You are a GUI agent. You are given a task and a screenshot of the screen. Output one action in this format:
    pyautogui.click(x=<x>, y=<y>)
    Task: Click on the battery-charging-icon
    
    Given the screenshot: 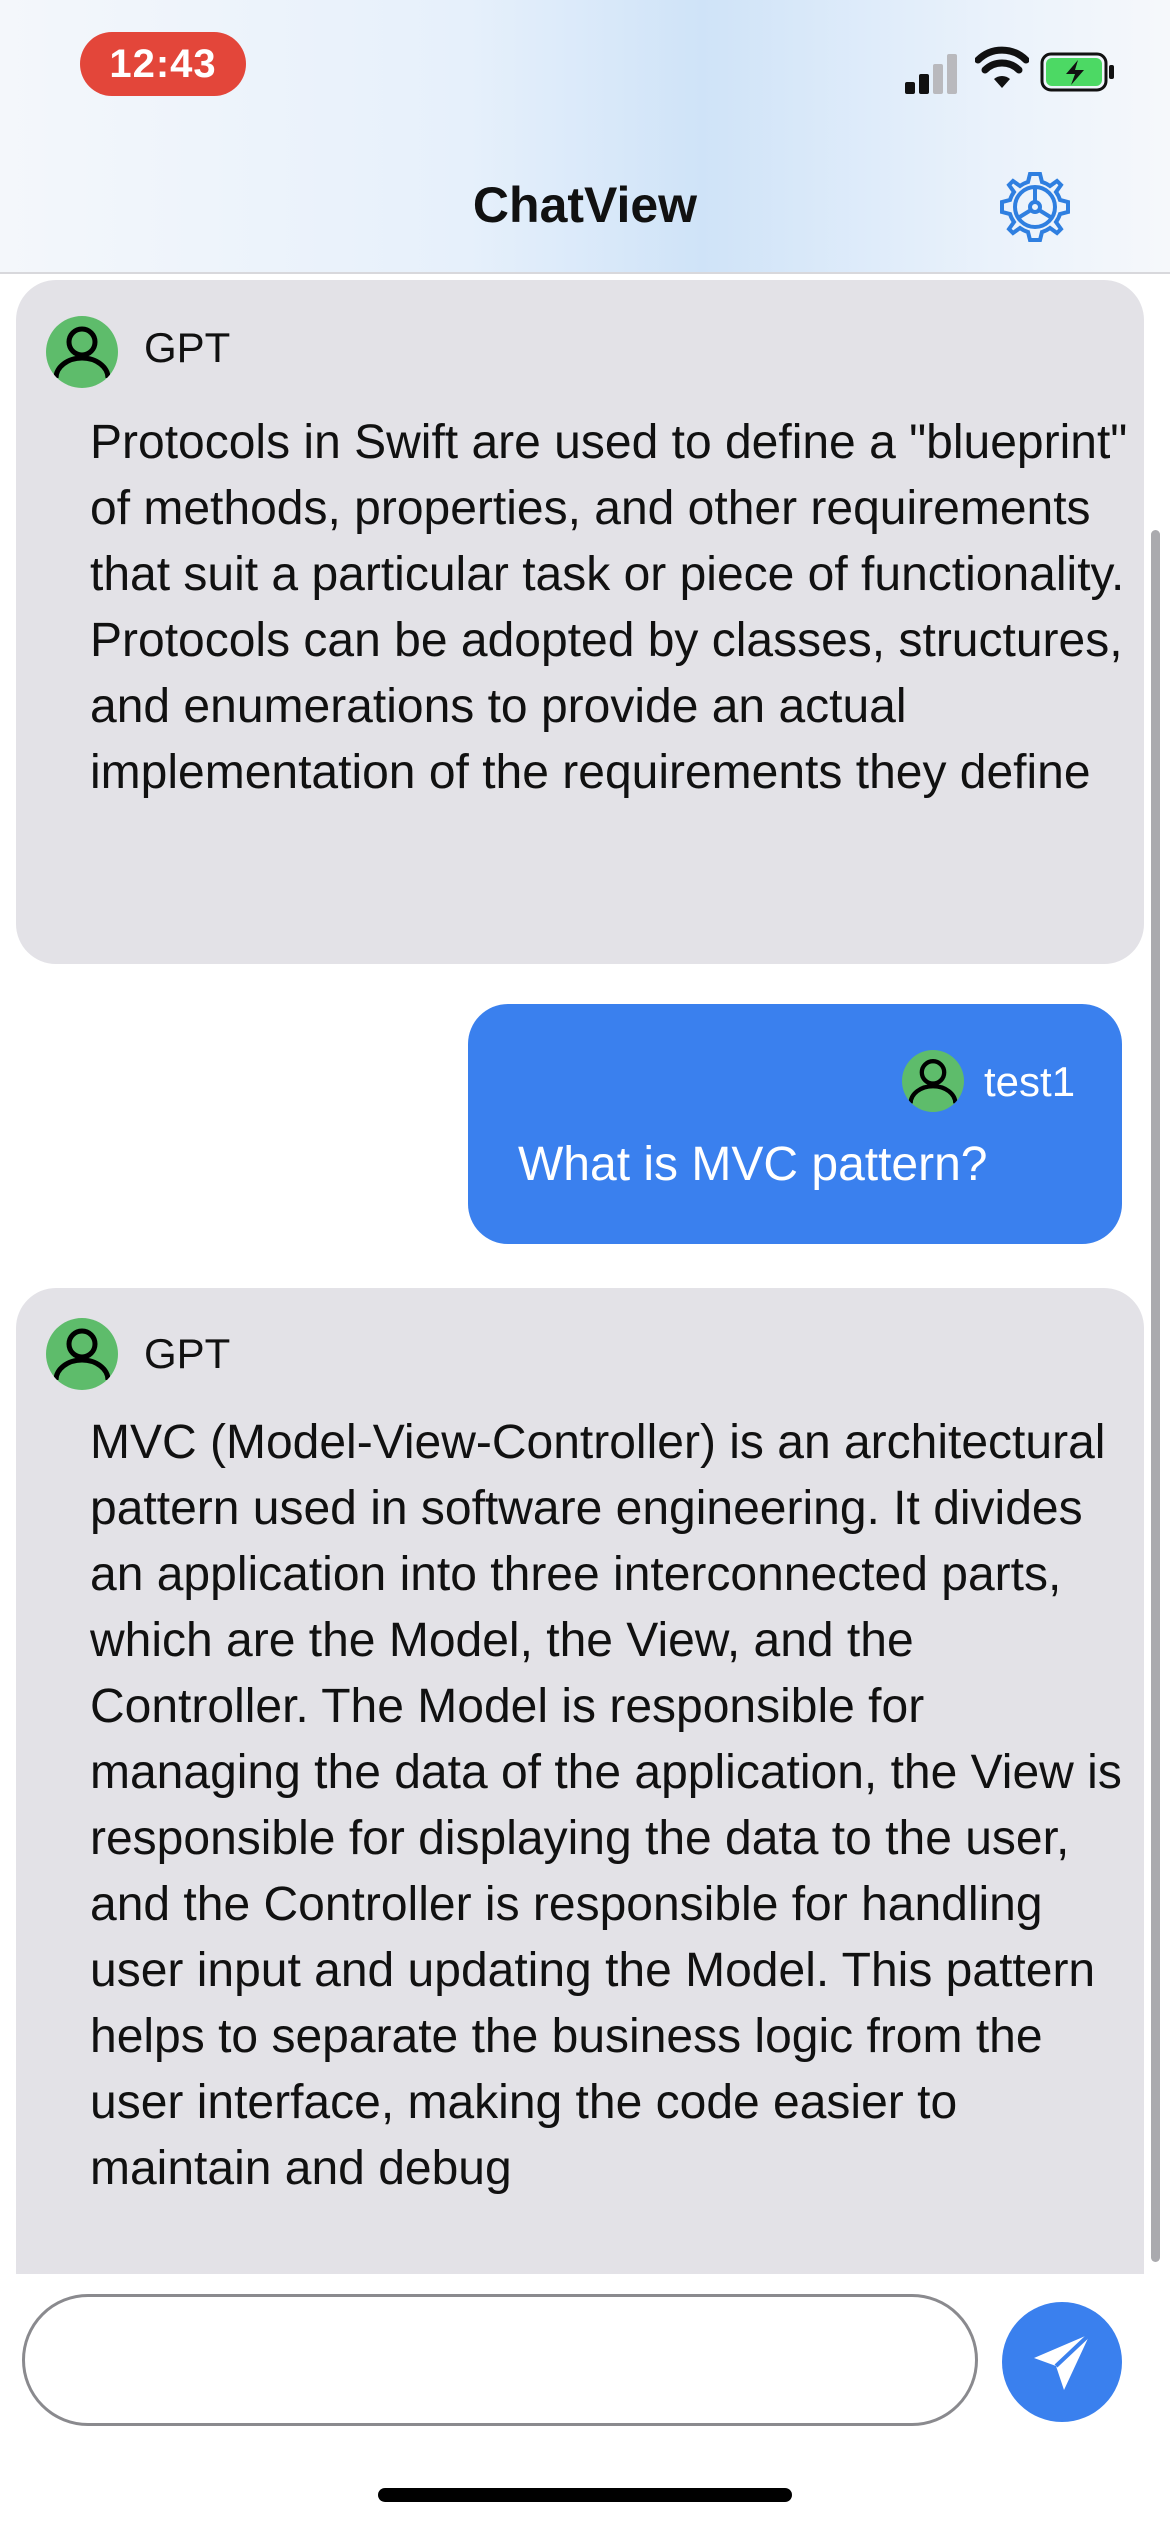 What is the action you would take?
    pyautogui.click(x=1077, y=72)
    